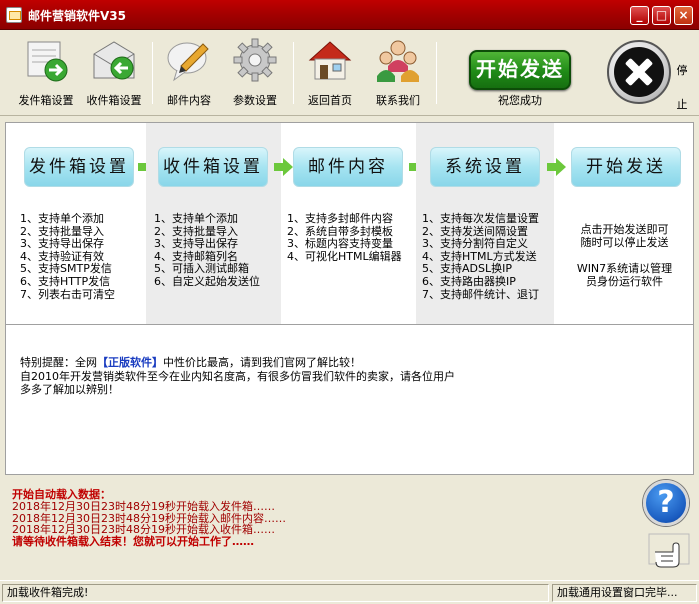 Image resolution: width=699 pixels, height=604 pixels. Describe the element at coordinates (207, 281) in the screenshot. I see `feature-item: 6、自定义起始发送位` at that location.